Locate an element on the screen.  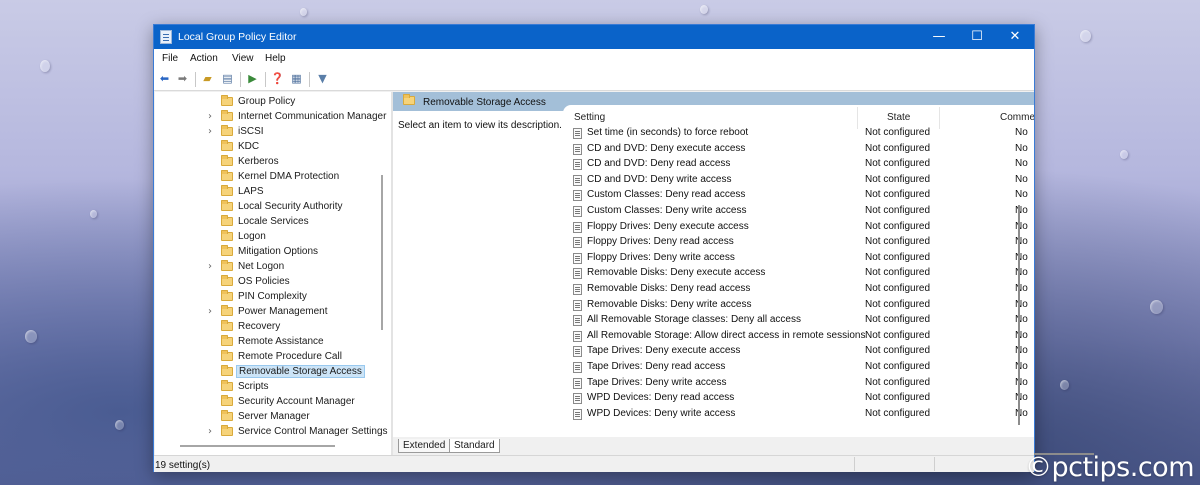
tree-vertical-scrollbar is located at coordinates (382, 252).